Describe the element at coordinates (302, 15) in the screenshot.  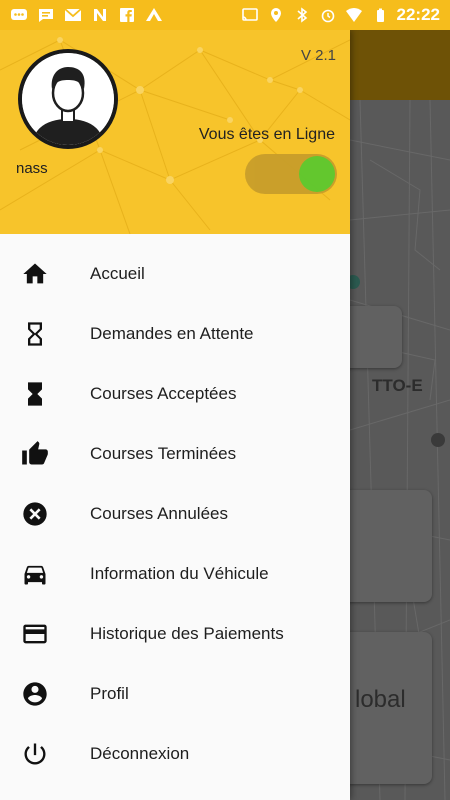
I see `bluetooth-icon` at that location.